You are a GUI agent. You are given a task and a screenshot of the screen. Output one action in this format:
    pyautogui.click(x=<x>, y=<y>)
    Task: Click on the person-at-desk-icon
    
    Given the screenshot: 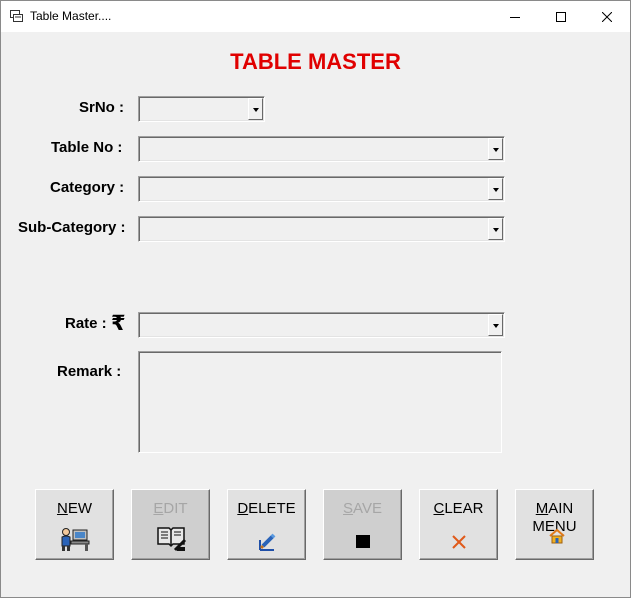 What is the action you would take?
    pyautogui.click(x=75, y=539)
    